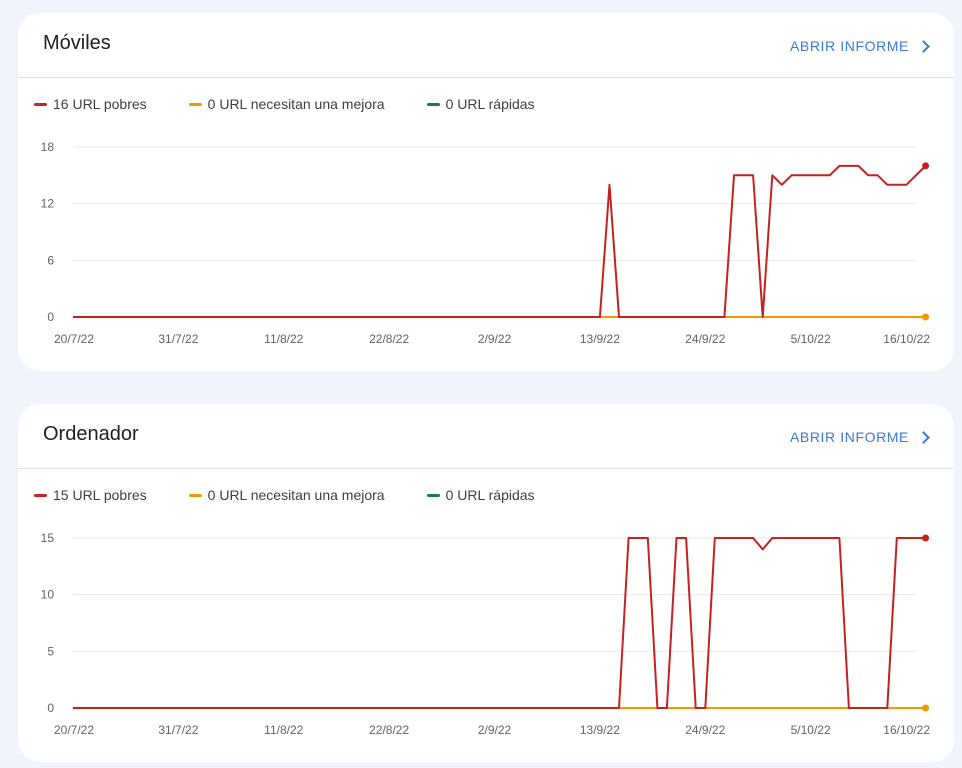 The height and width of the screenshot is (768, 962). I want to click on legend-item-poor: 15 URL pobres, so click(90, 495).